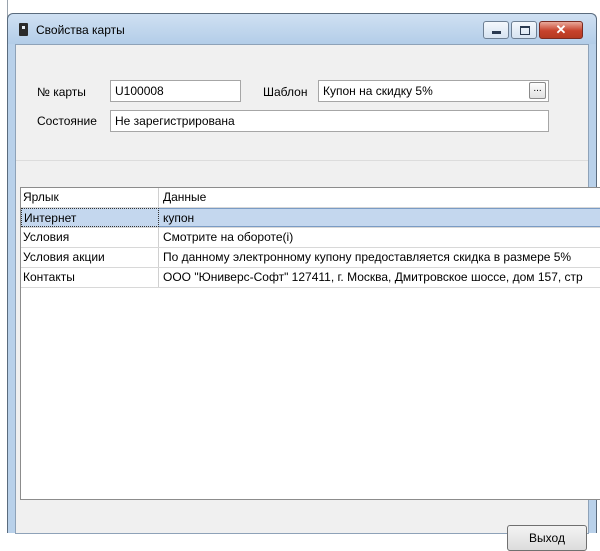  What do you see at coordinates (175, 91) in the screenshot?
I see `card-number-field: U100008` at bounding box center [175, 91].